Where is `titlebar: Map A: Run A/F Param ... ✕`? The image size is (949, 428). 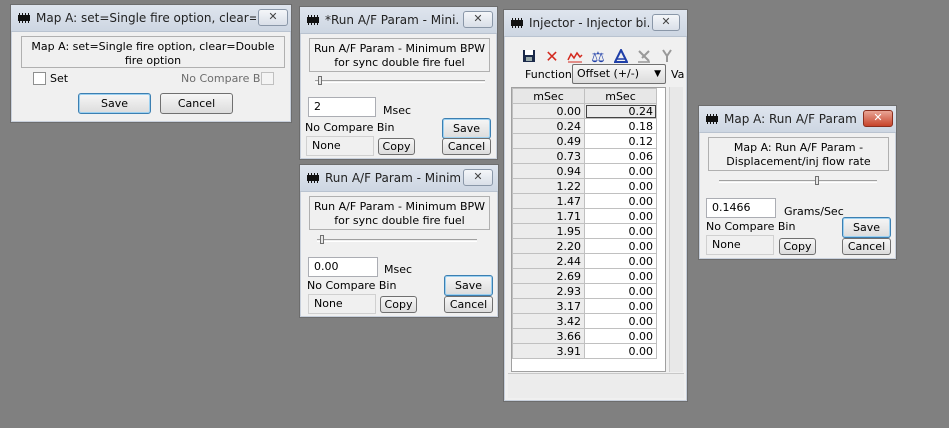
titlebar: Map A: Run A/F Param ... ✕ is located at coordinates (797, 119).